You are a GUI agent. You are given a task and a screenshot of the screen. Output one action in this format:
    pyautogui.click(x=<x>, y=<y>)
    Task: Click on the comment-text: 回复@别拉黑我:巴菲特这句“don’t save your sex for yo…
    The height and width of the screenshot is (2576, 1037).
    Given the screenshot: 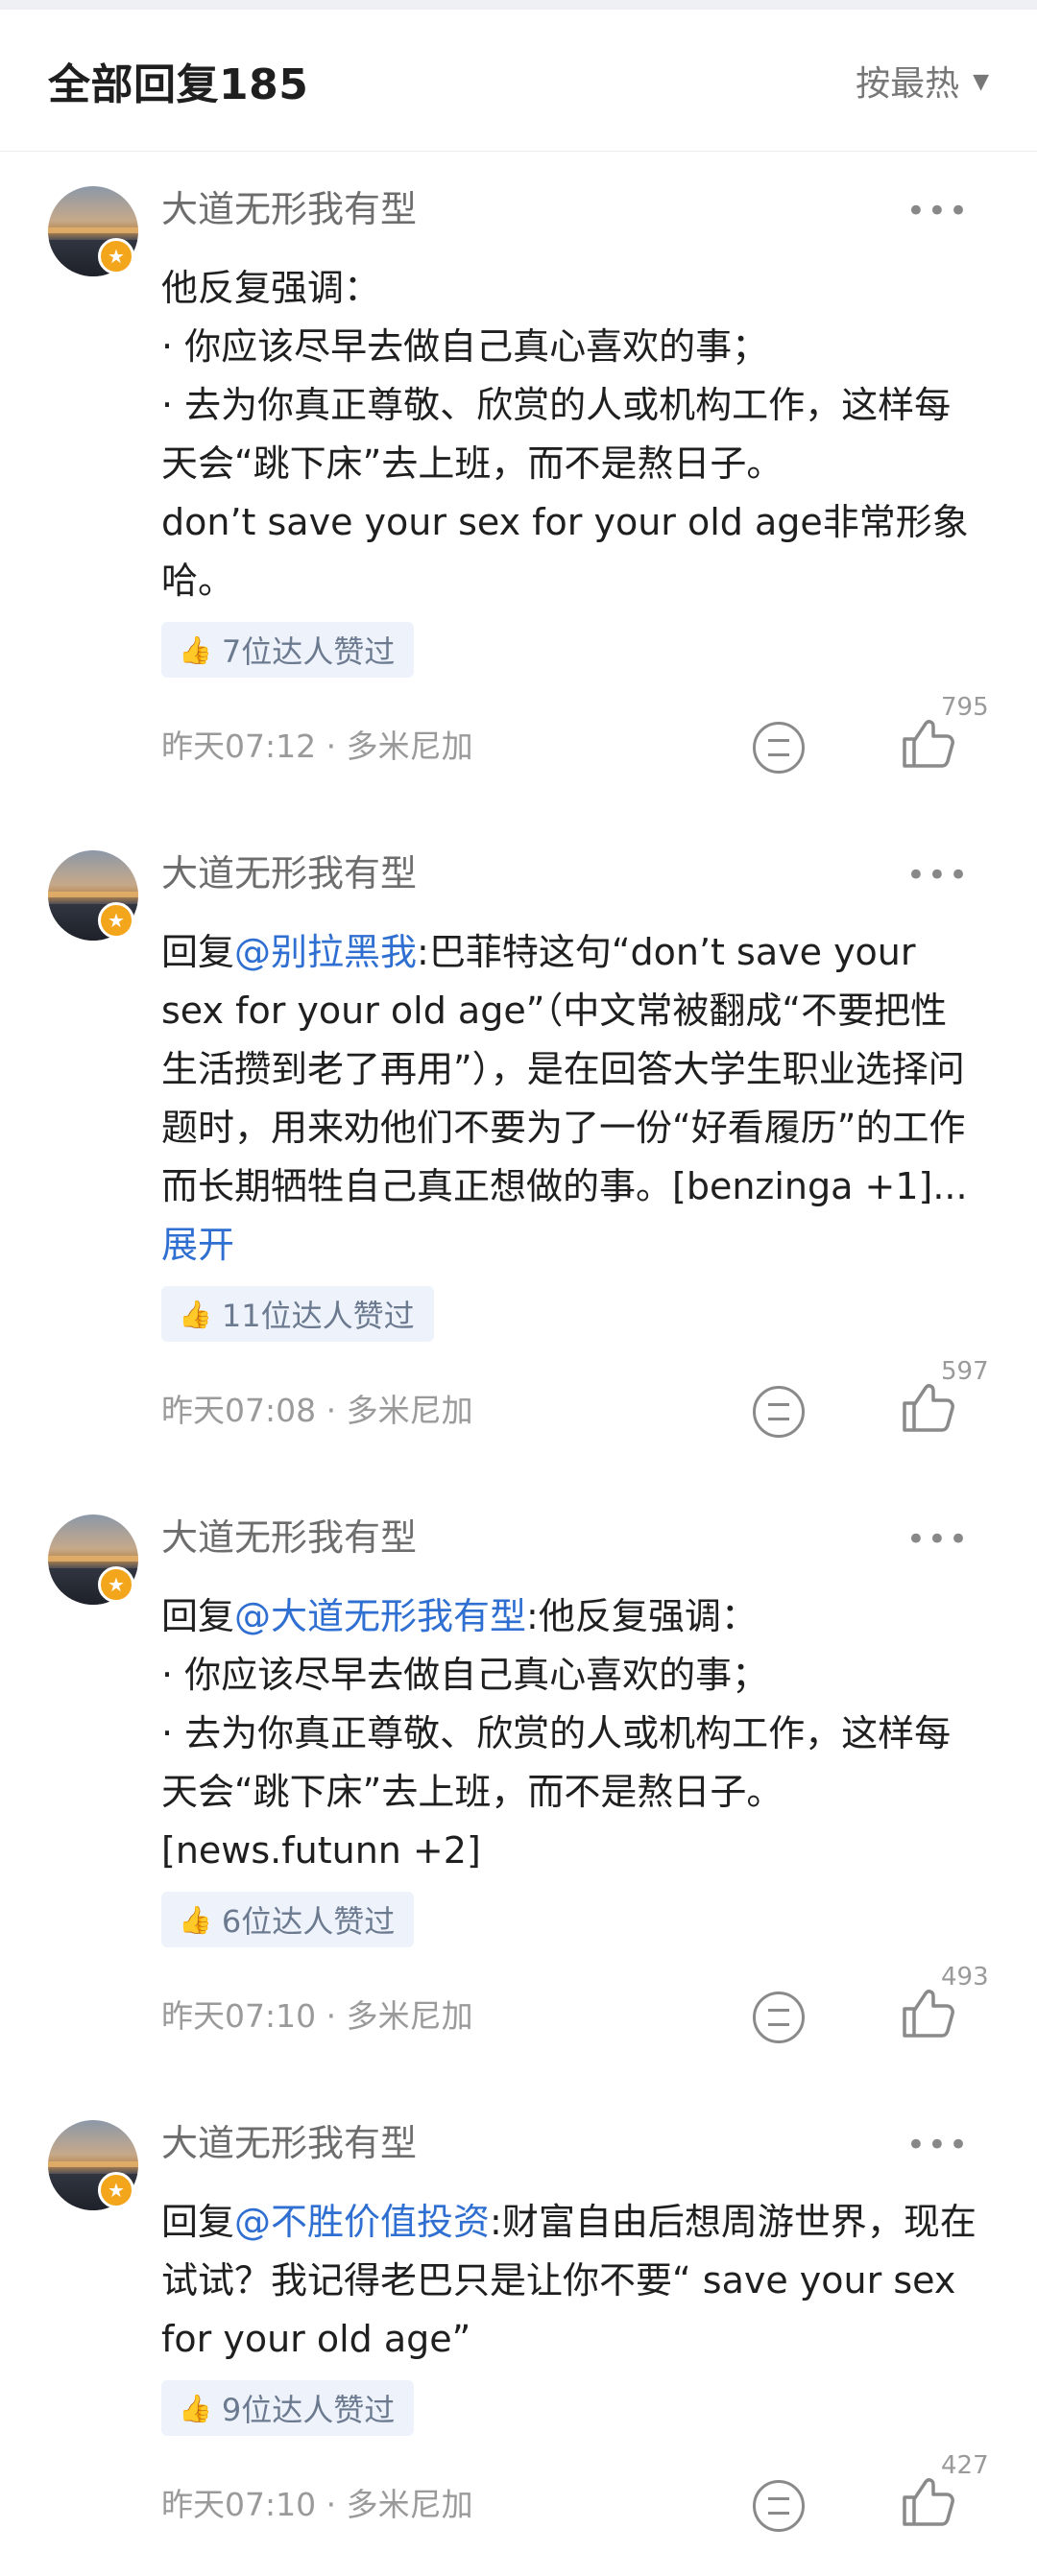 What is the action you would take?
    pyautogui.click(x=569, y=1099)
    